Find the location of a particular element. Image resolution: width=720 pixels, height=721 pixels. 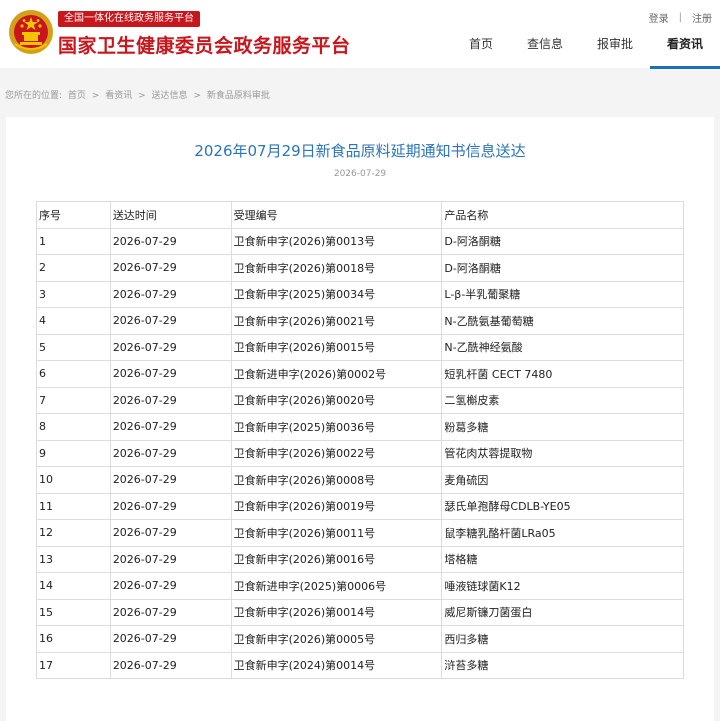

cell-acceptance-number: 卫食新申字(2024)第0014号 is located at coordinates (336, 665).